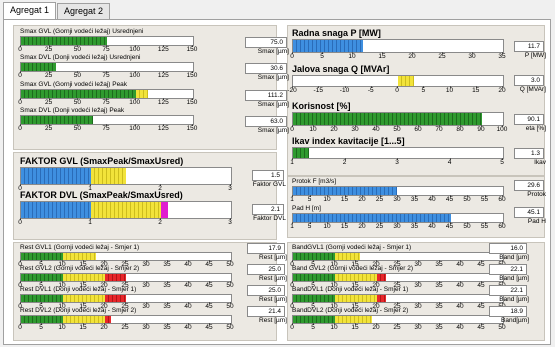 This screenshot has width=555, height=347. I want to click on band-1-bar-segment, so click(314, 256).